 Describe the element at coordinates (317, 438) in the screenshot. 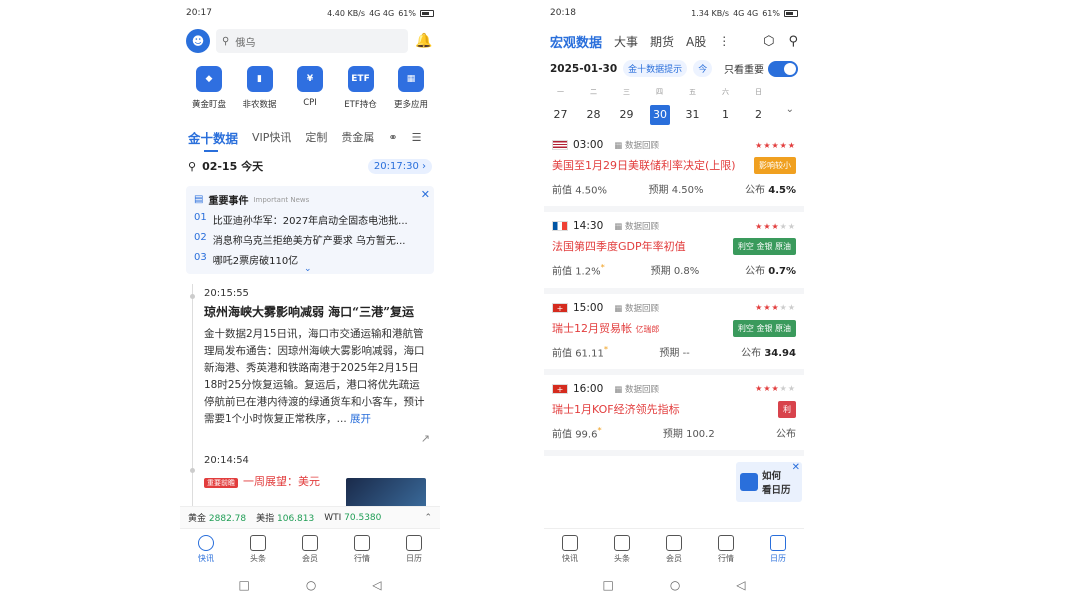

I see `share-icon: ↗` at that location.